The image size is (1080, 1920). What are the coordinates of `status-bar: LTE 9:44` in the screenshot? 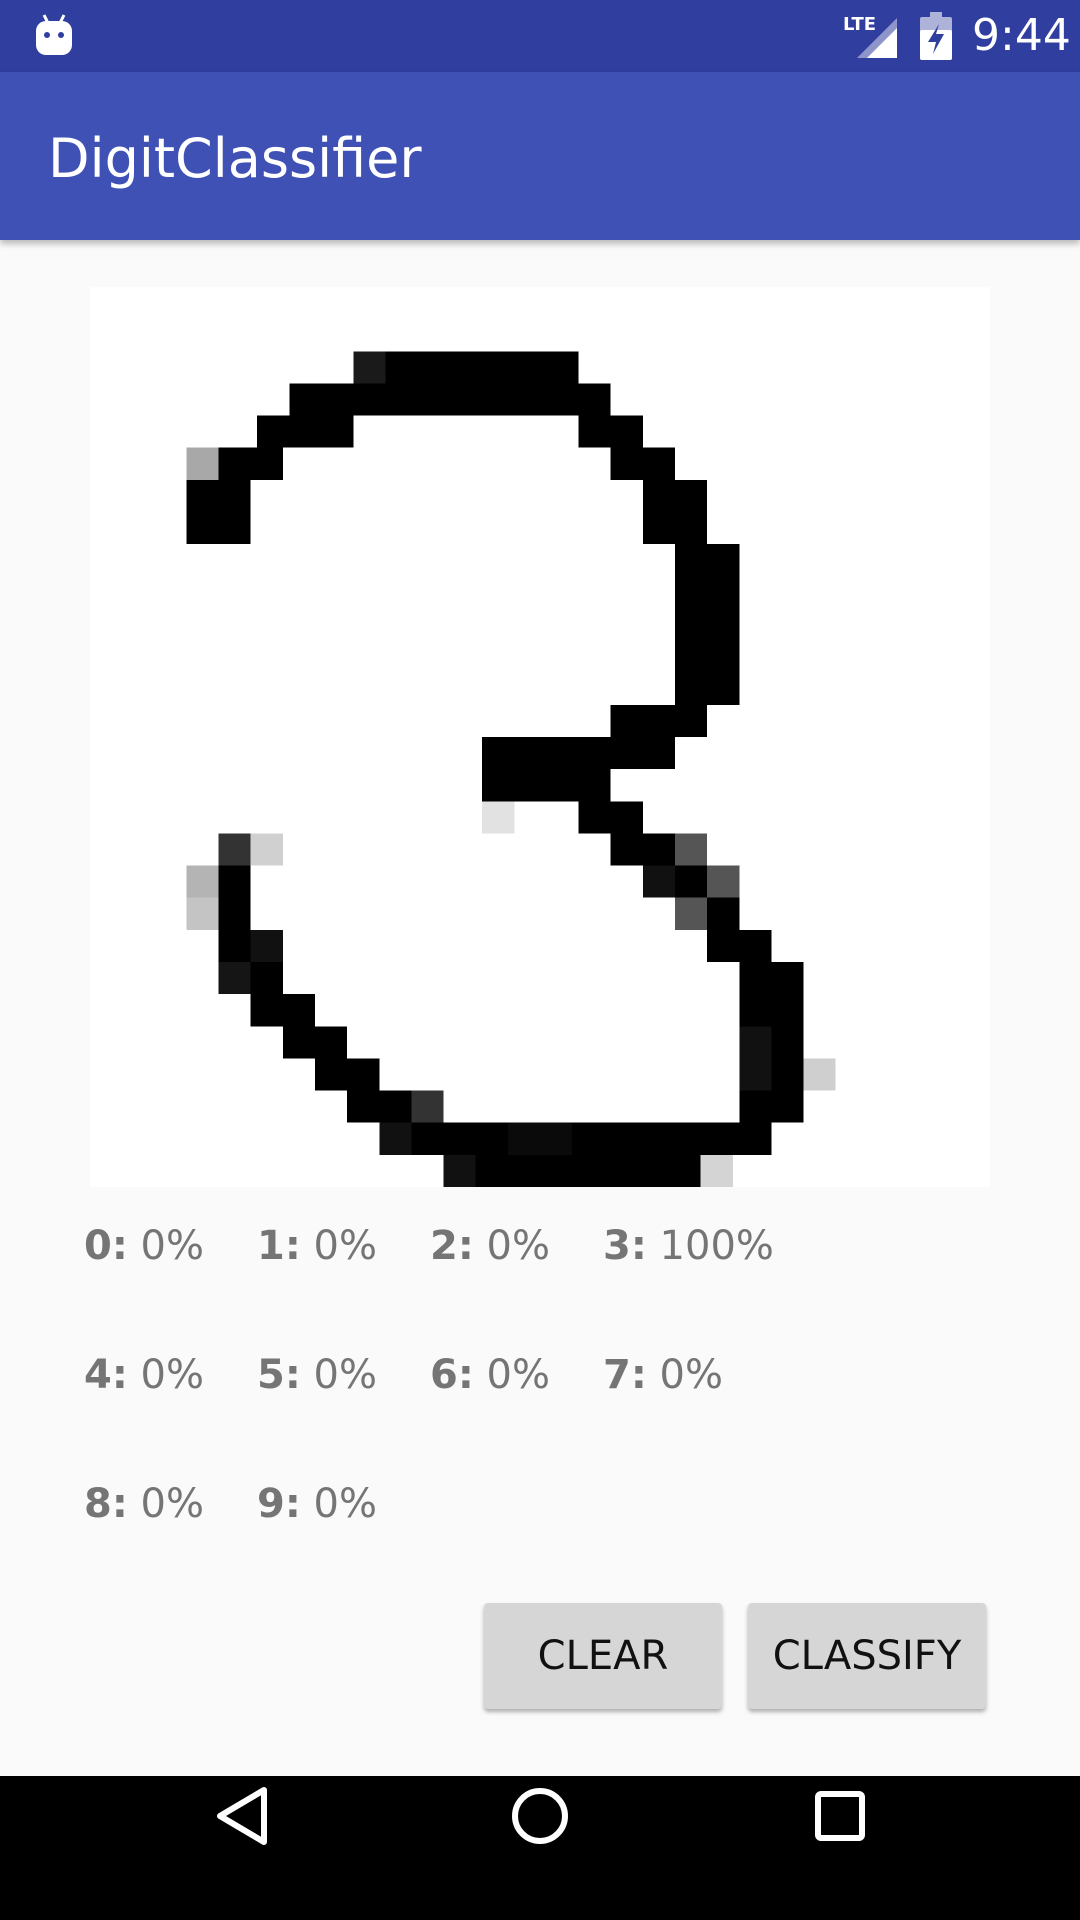 It's located at (540, 36).